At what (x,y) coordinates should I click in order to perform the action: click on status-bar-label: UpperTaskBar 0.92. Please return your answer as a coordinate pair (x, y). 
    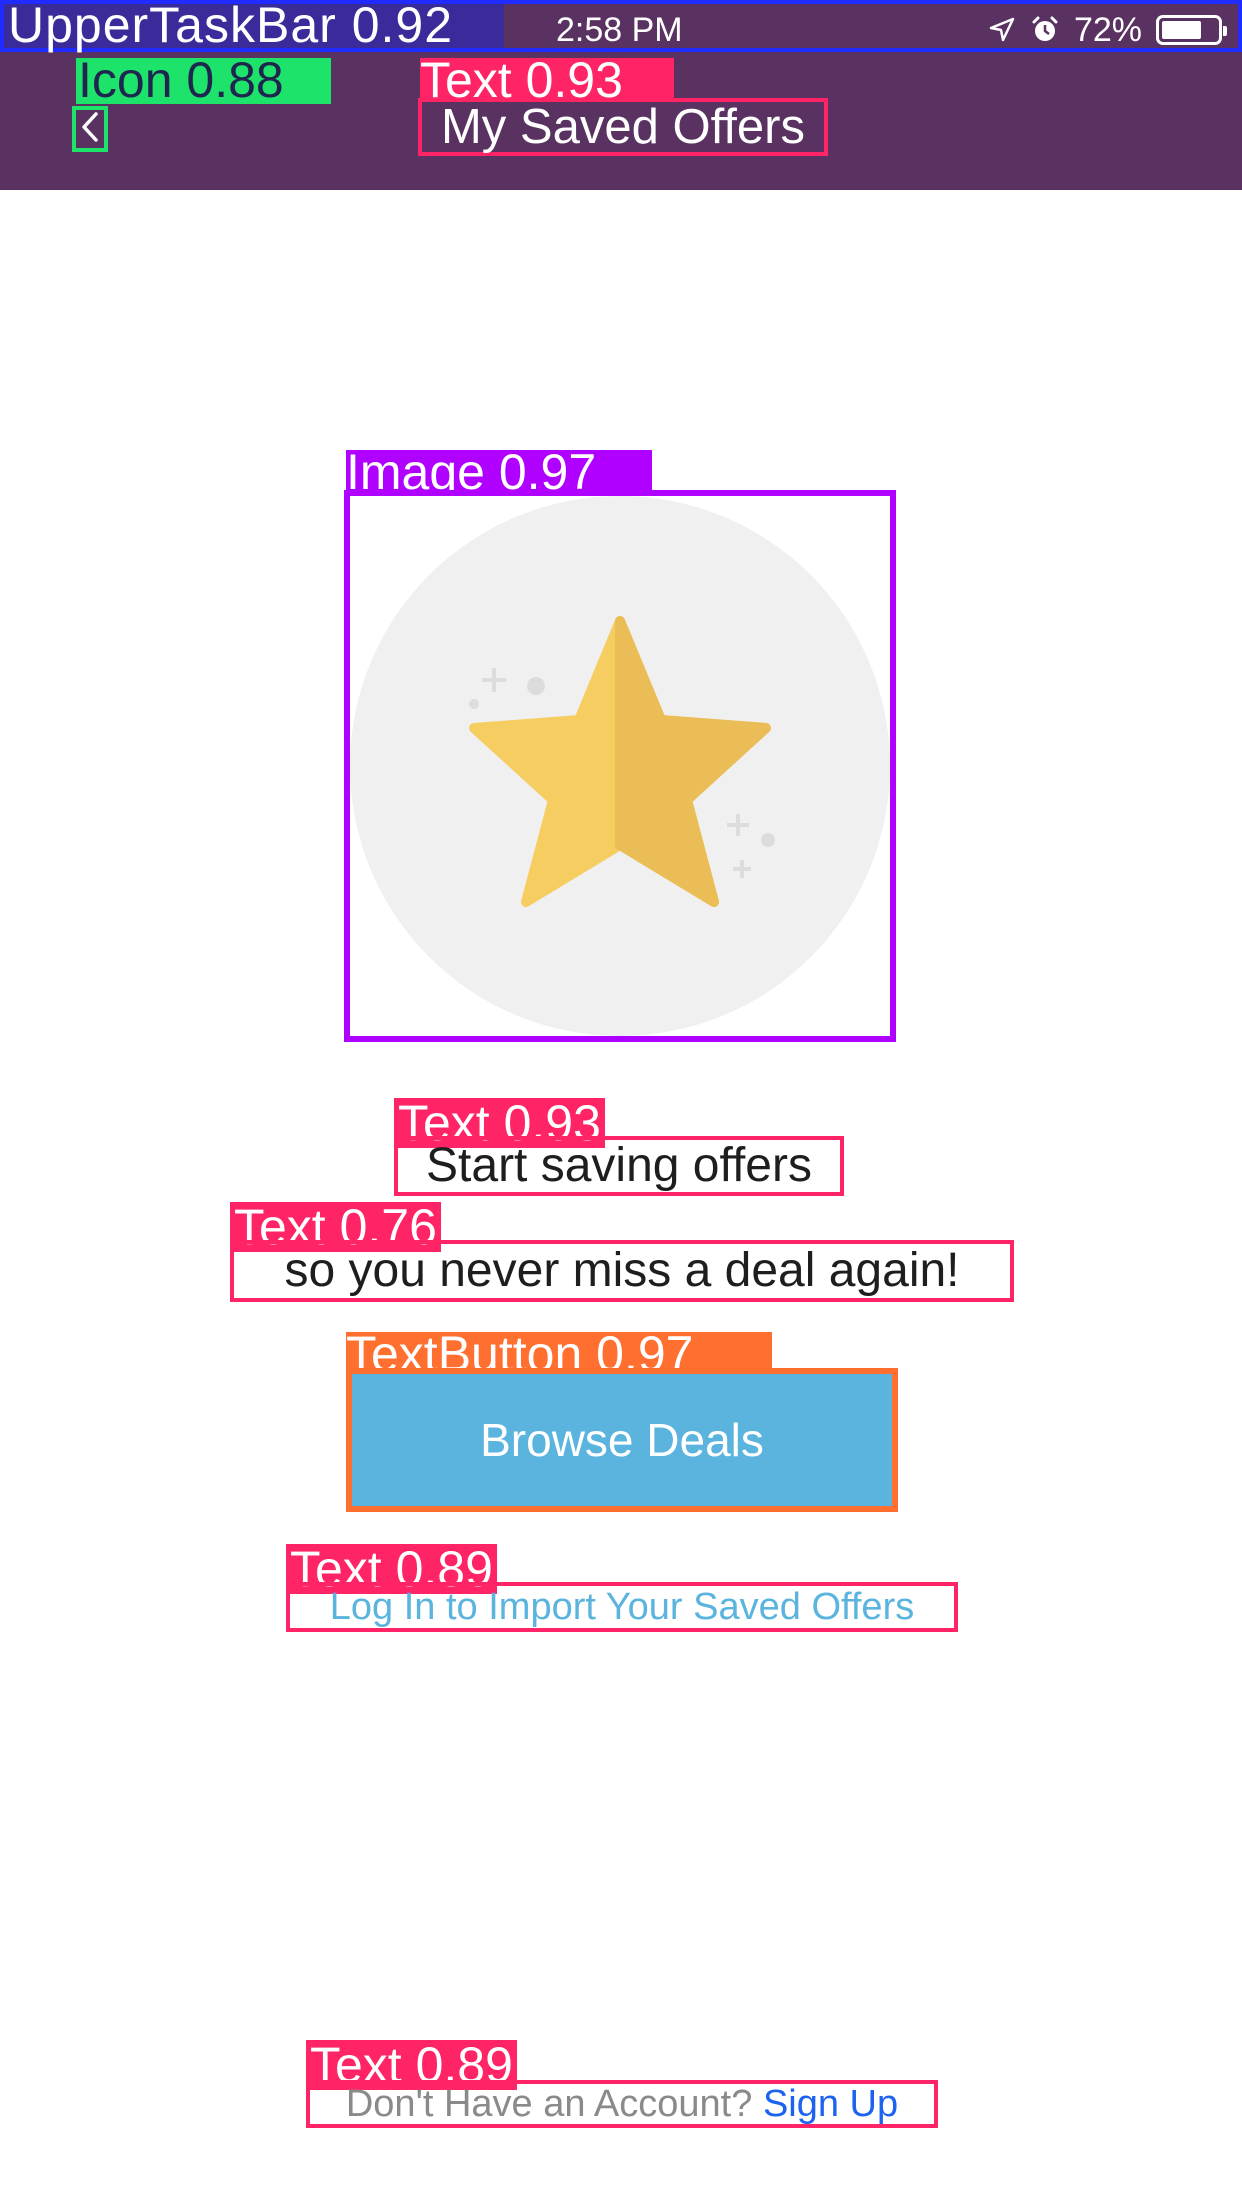
    Looking at the image, I should click on (231, 26).